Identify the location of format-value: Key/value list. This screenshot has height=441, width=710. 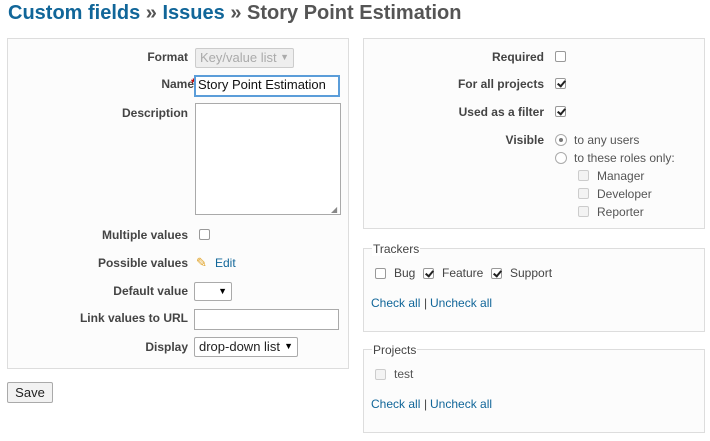
(238, 57).